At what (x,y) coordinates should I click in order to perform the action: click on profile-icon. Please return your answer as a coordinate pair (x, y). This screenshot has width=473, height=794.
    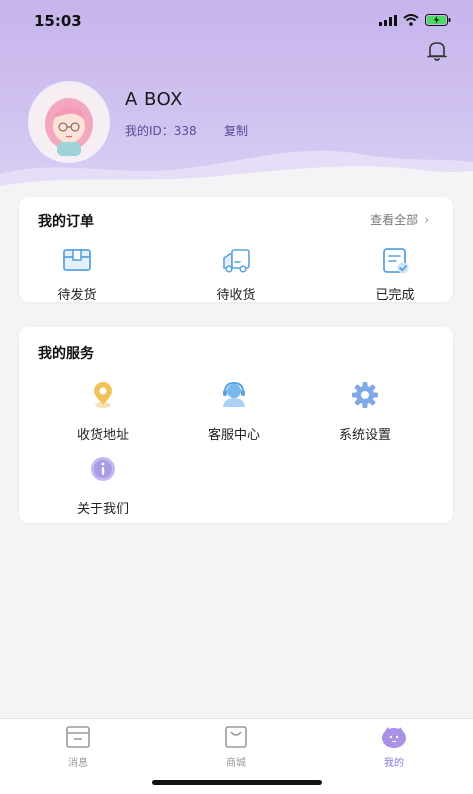
    Looking at the image, I should click on (394, 737).